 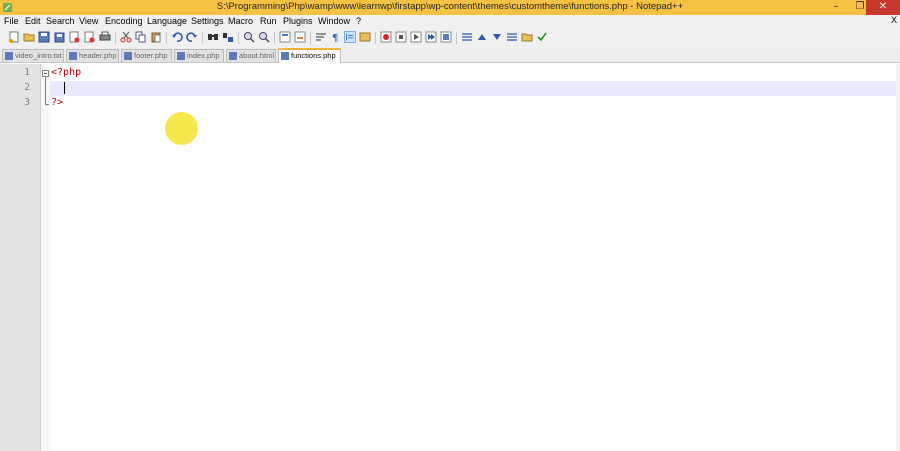 I want to click on close-document-button: X, so click(x=894, y=20).